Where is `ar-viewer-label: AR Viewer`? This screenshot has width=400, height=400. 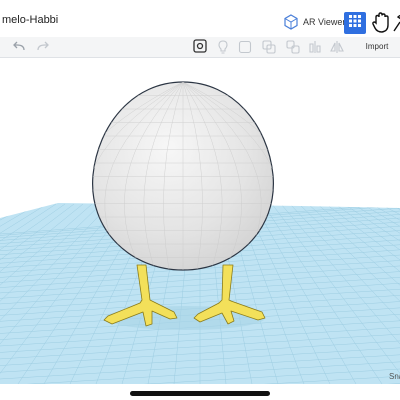
ar-viewer-label: AR Viewer is located at coordinates (324, 22).